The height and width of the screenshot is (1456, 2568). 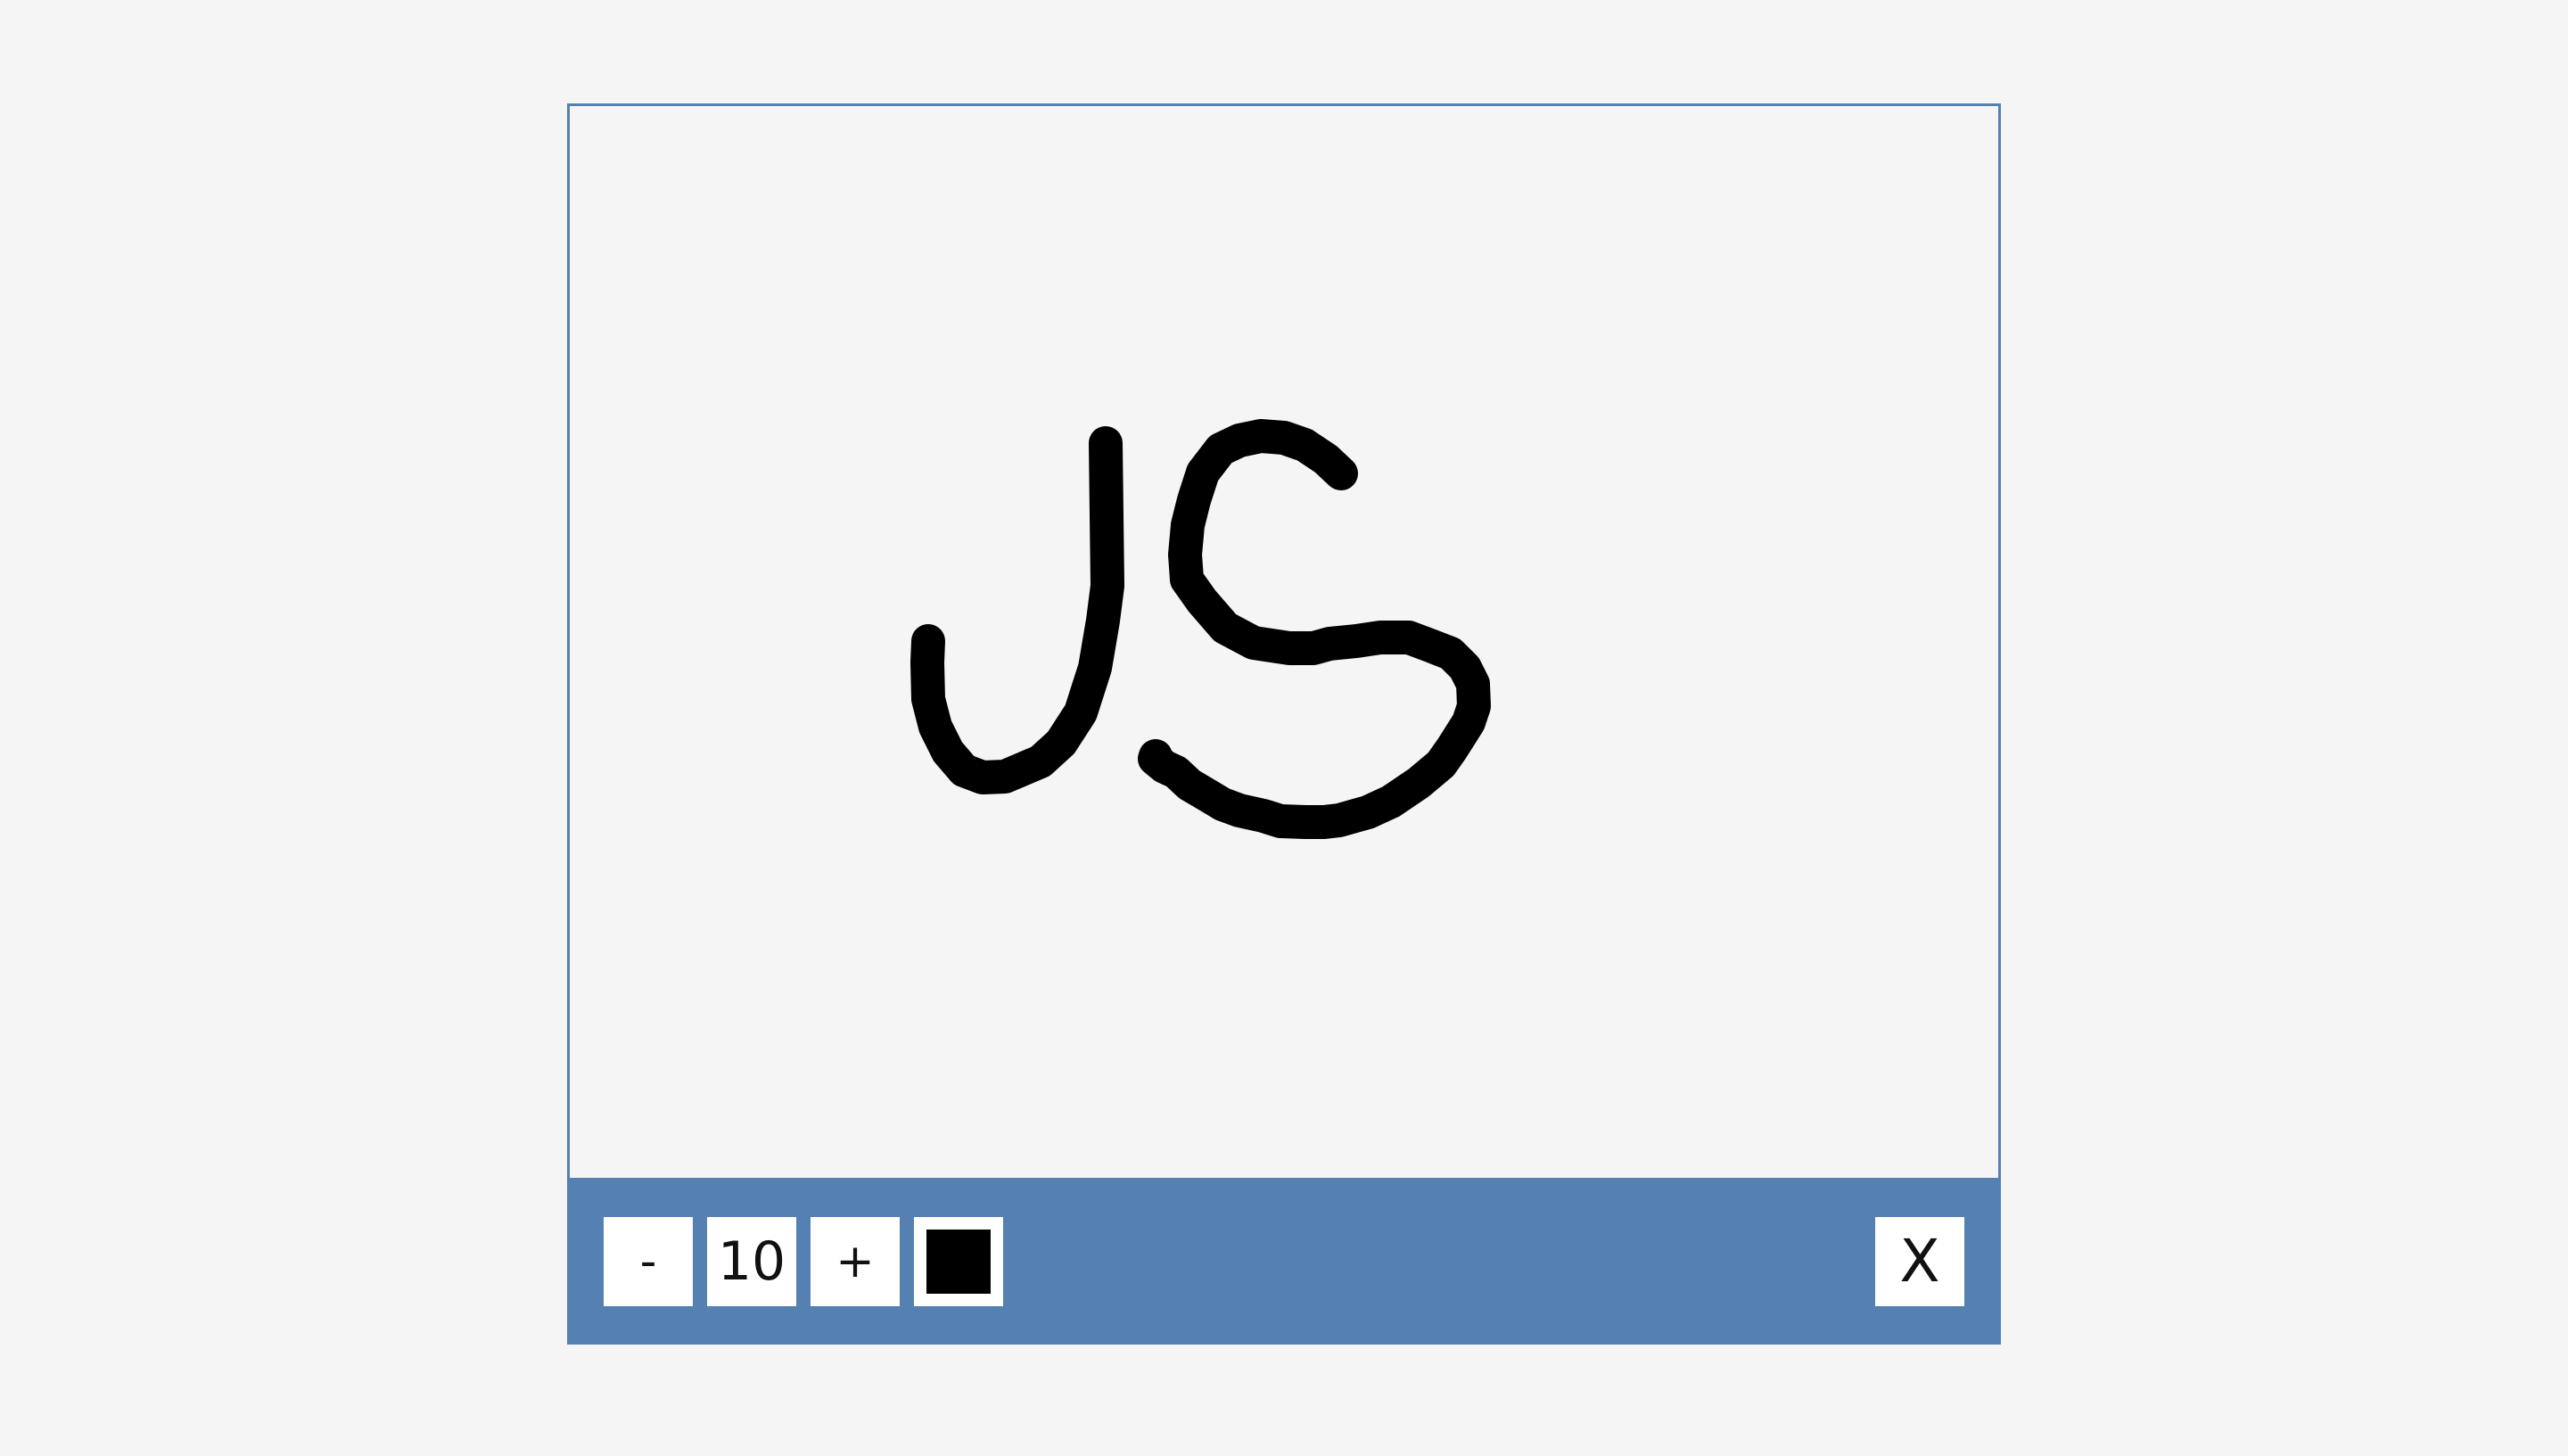 I want to click on color-swatch-icon, so click(x=958, y=1262).